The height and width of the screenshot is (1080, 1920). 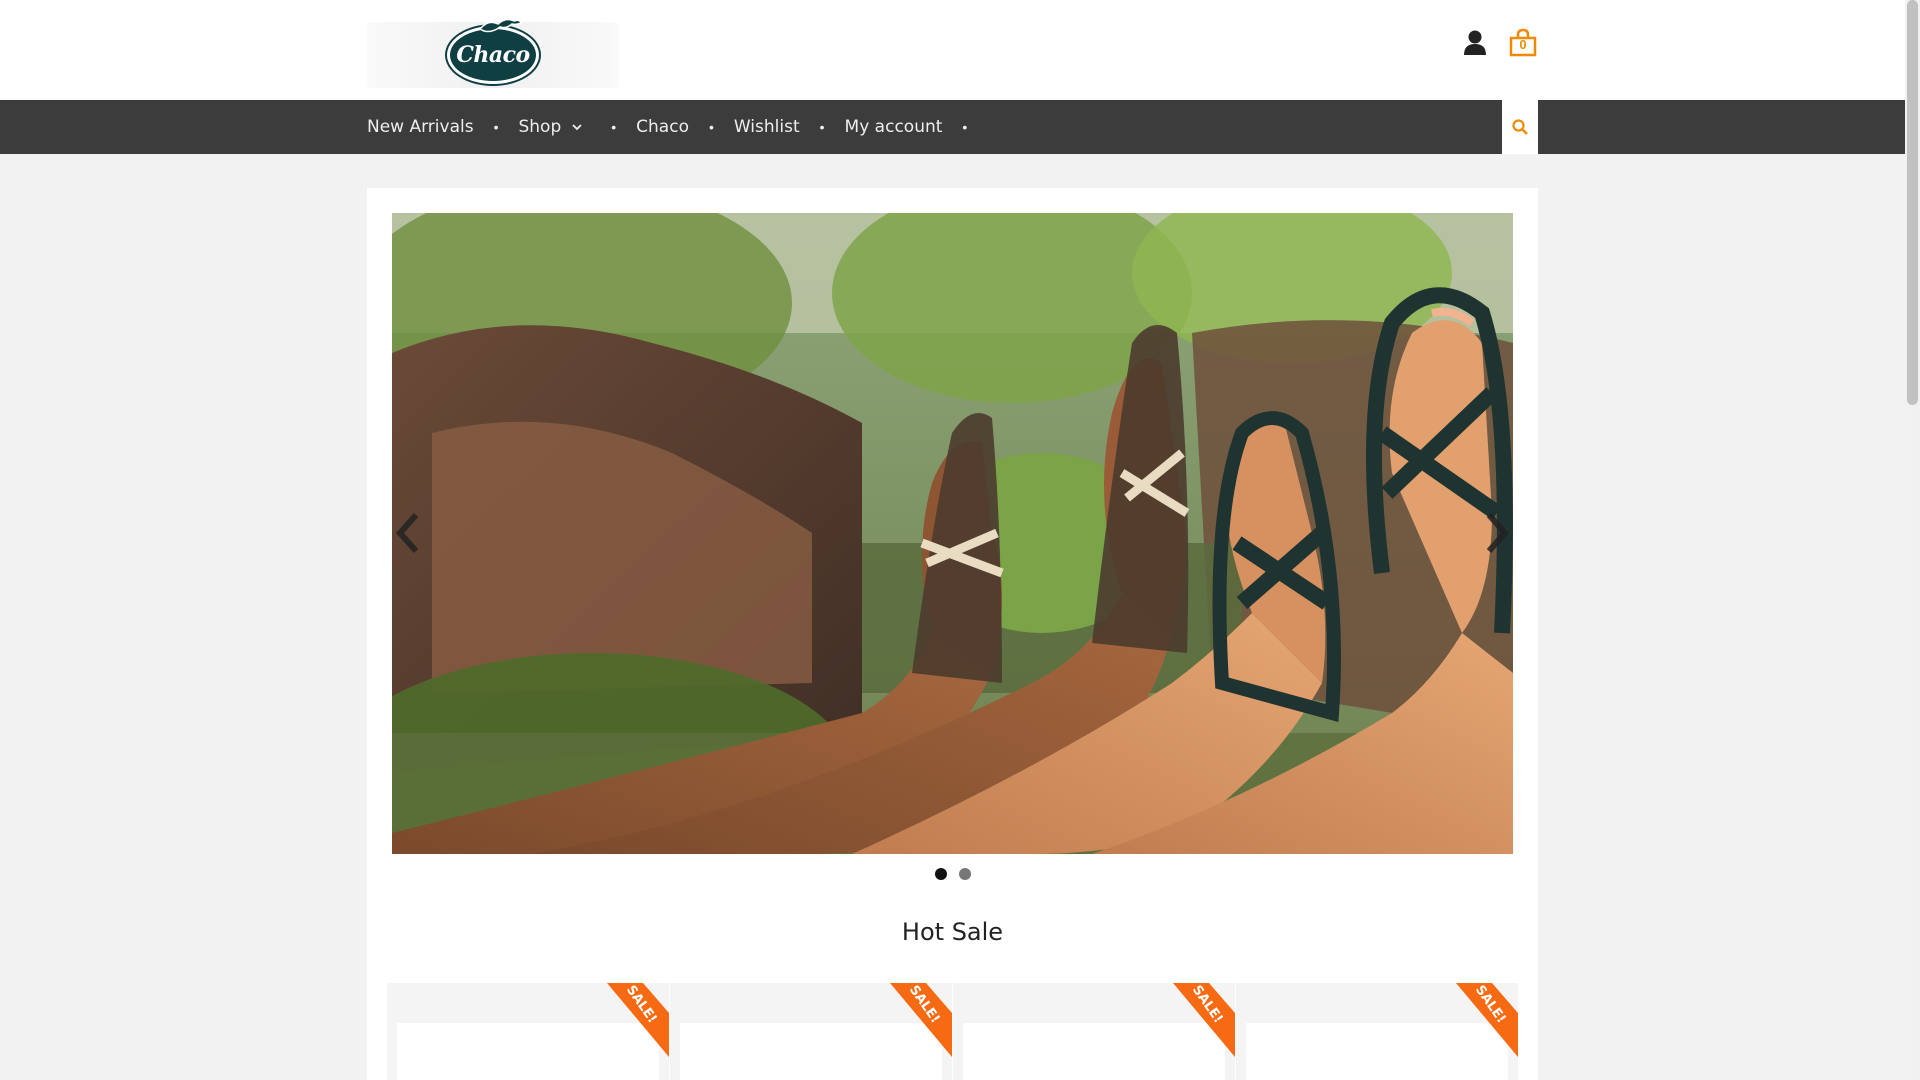 What do you see at coordinates (952, 874) in the screenshot?
I see `slider-dots` at bounding box center [952, 874].